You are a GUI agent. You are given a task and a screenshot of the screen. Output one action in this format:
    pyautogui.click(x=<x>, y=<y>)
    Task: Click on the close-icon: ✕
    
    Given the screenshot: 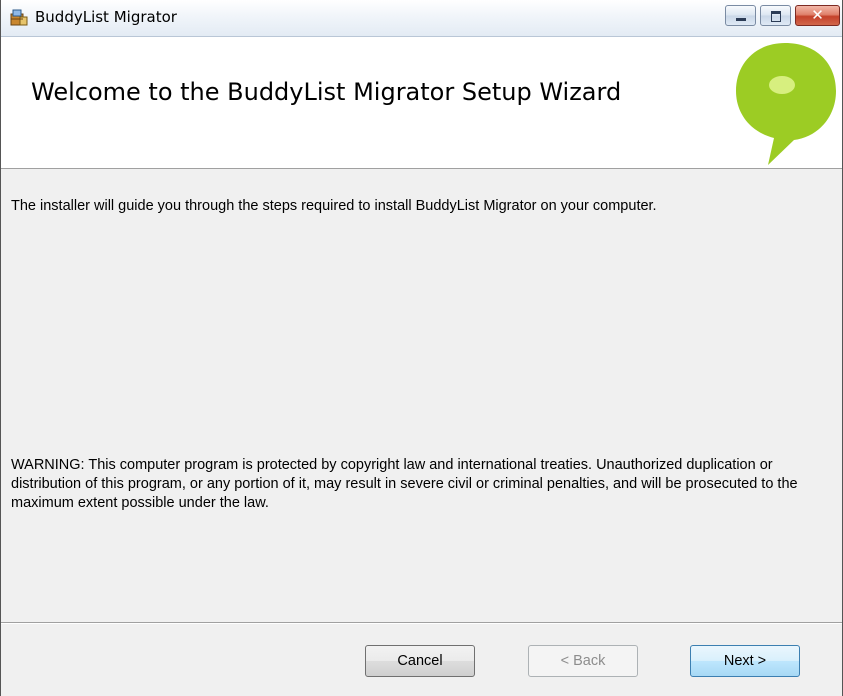 What is the action you would take?
    pyautogui.click(x=817, y=15)
    